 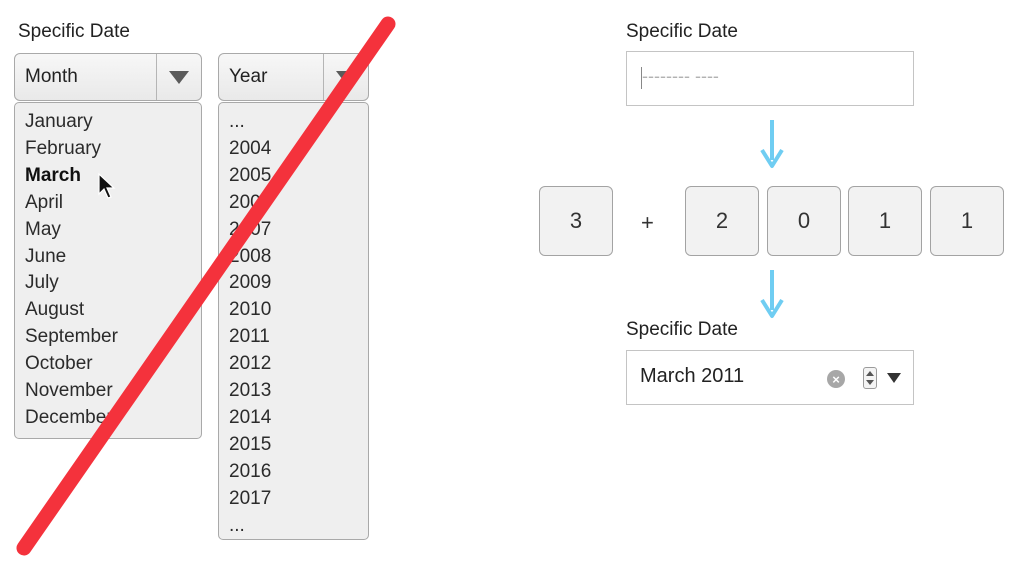 I want to click on clear-icon: ×, so click(x=836, y=379).